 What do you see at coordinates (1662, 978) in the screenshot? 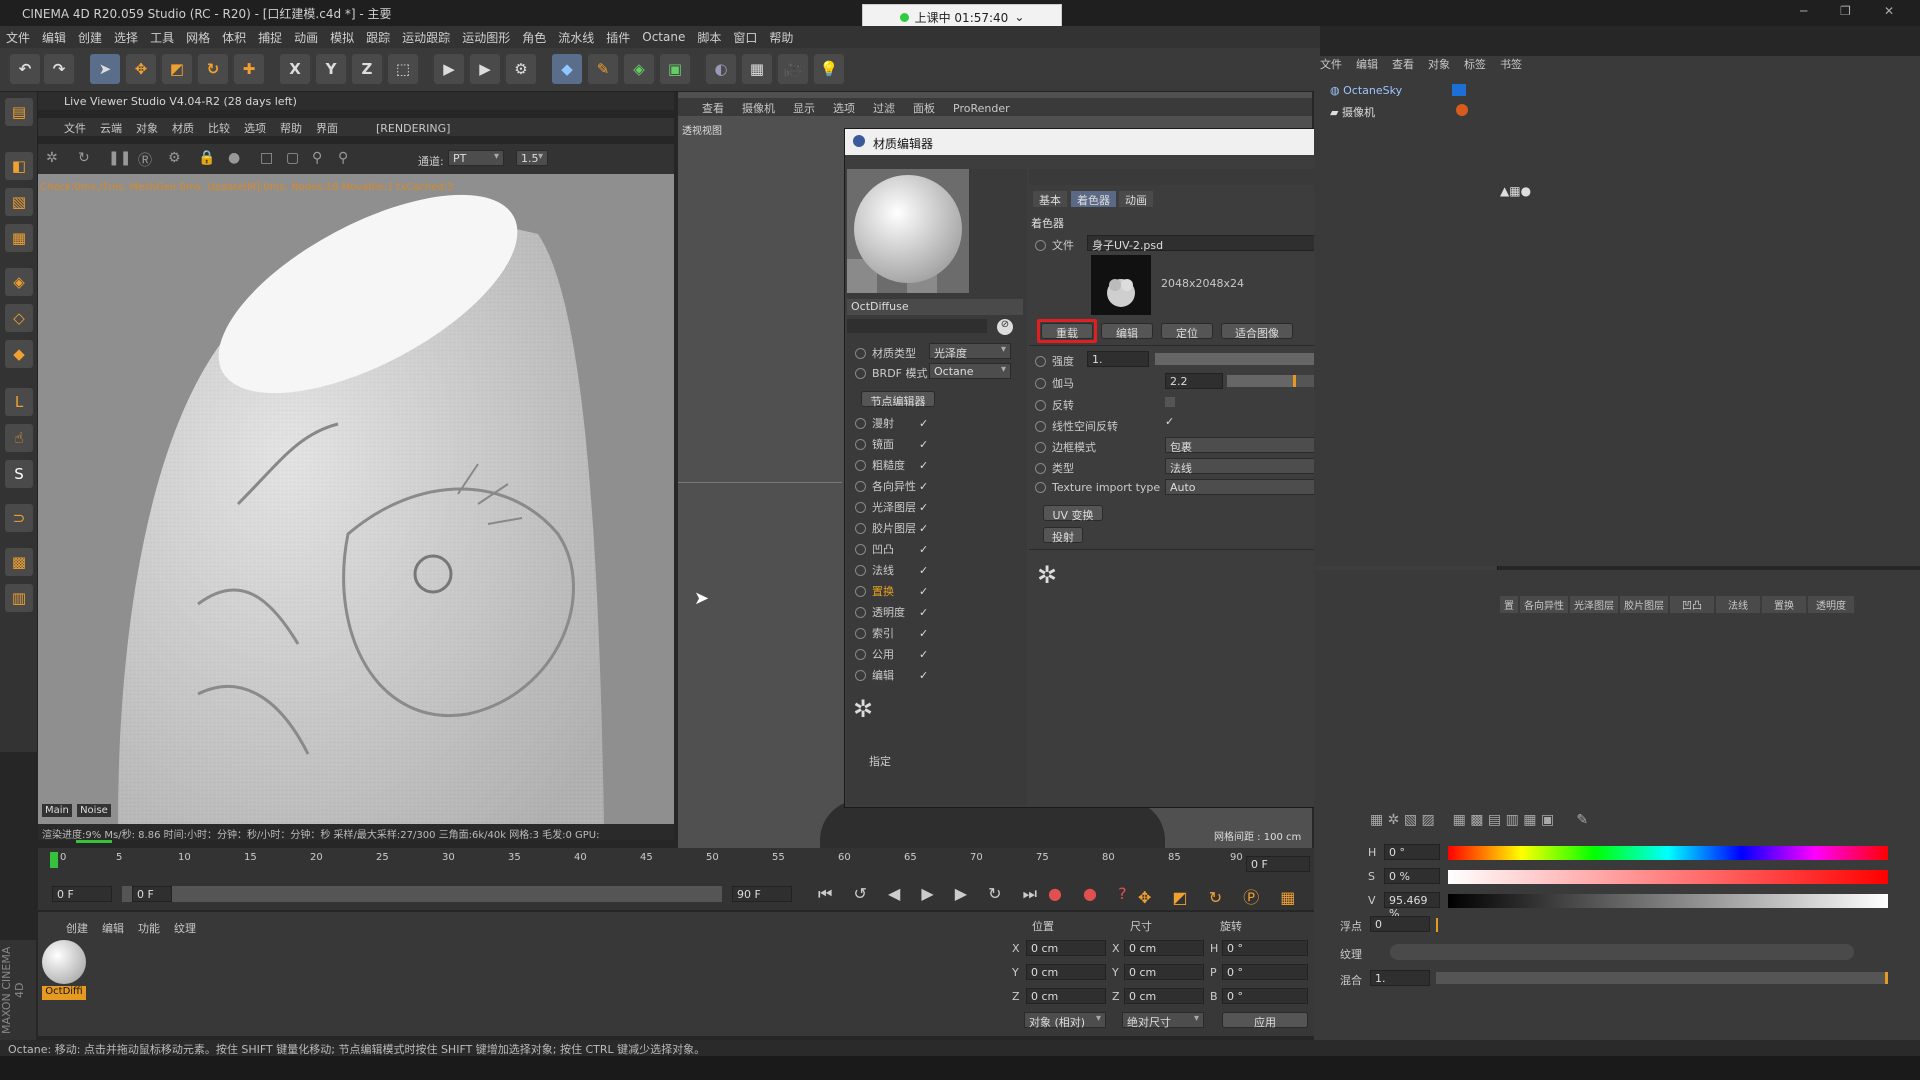
I see `mix-slider` at bounding box center [1662, 978].